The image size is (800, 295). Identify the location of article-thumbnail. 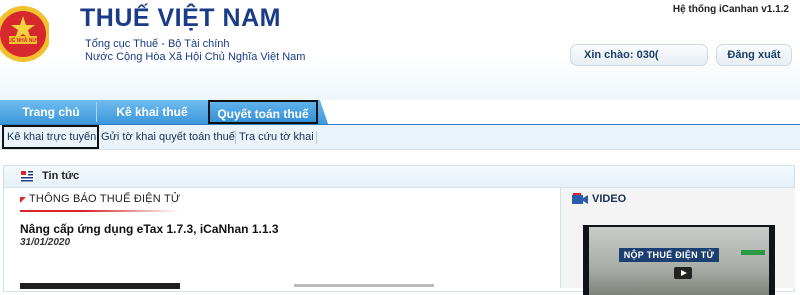
(100, 286).